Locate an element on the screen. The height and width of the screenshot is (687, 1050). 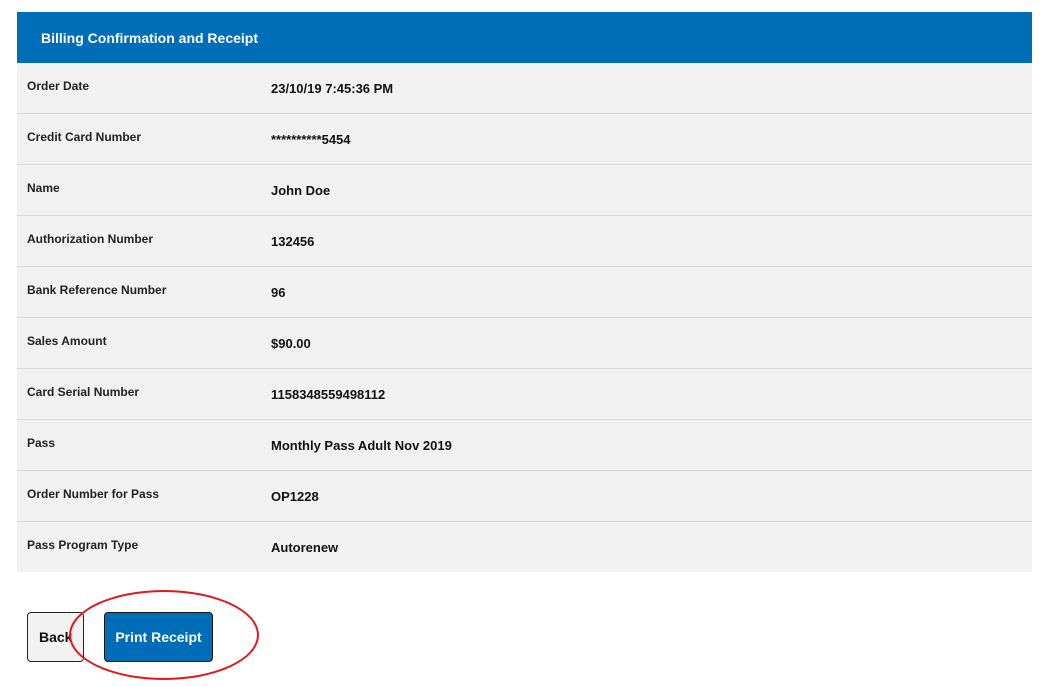
row-card-serial-number: Card Serial Number 1158348559498112 is located at coordinates (524, 394).